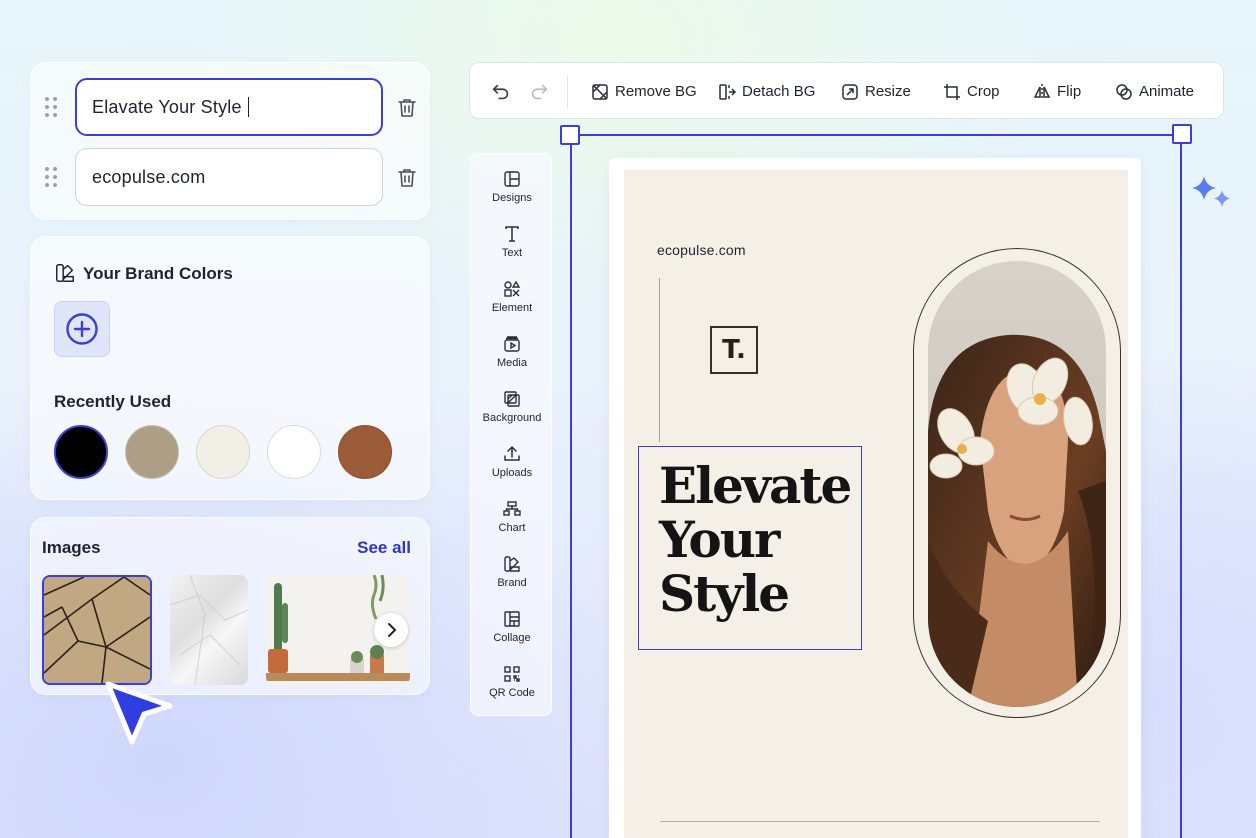 This screenshot has width=1256, height=838. What do you see at coordinates (81, 452) in the screenshot?
I see `color-swatch-black` at bounding box center [81, 452].